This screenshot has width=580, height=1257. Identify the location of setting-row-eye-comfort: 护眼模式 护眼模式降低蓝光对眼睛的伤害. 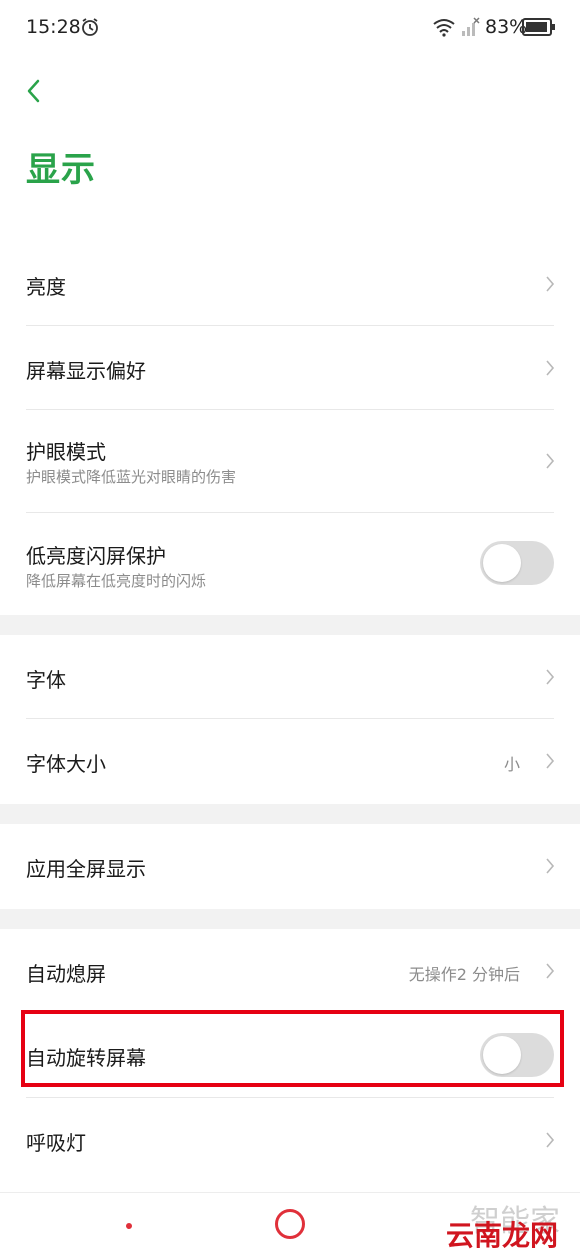
(290, 461).